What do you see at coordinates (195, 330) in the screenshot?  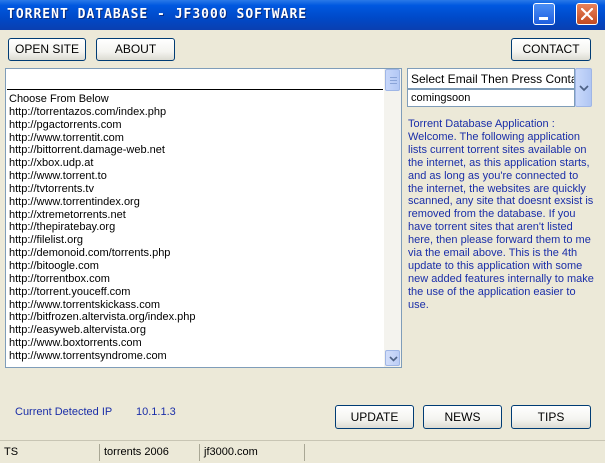 I see `list-item: http://easyweb.altervista.org` at bounding box center [195, 330].